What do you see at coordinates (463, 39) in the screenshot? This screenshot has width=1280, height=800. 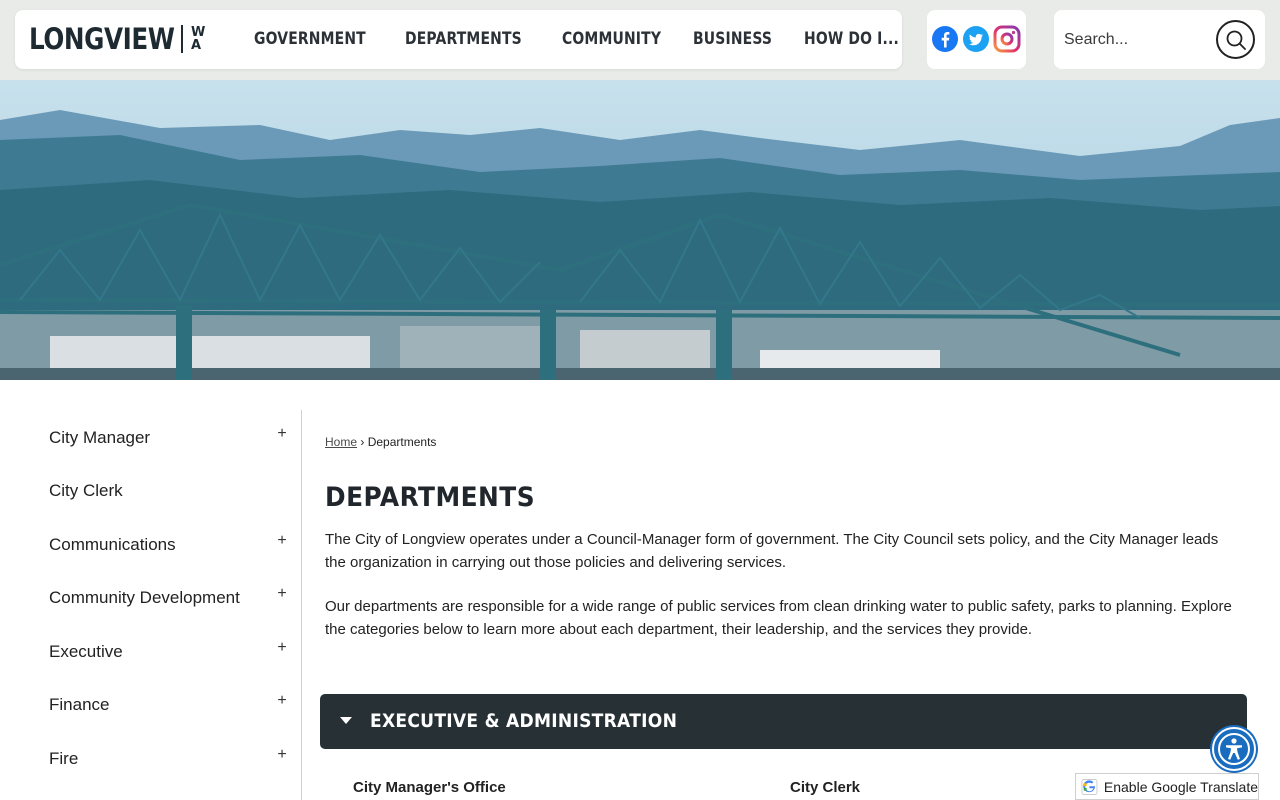 I see `nav-departments: DEPARTMENTS` at bounding box center [463, 39].